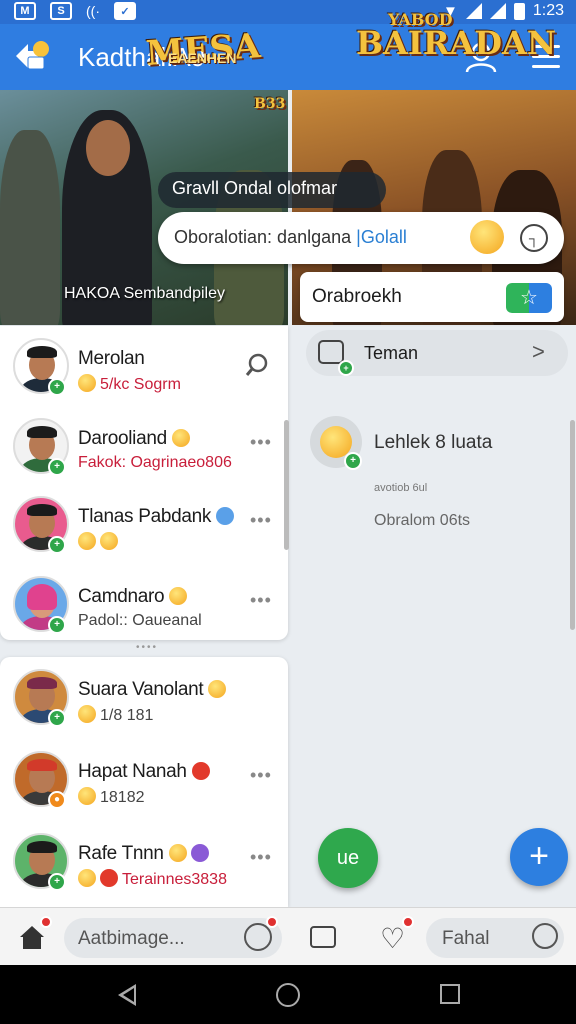 This screenshot has height=1024, width=576. I want to click on chat-item: + Rafe Tnnn Terainnes3838 •••, so click(144, 865).